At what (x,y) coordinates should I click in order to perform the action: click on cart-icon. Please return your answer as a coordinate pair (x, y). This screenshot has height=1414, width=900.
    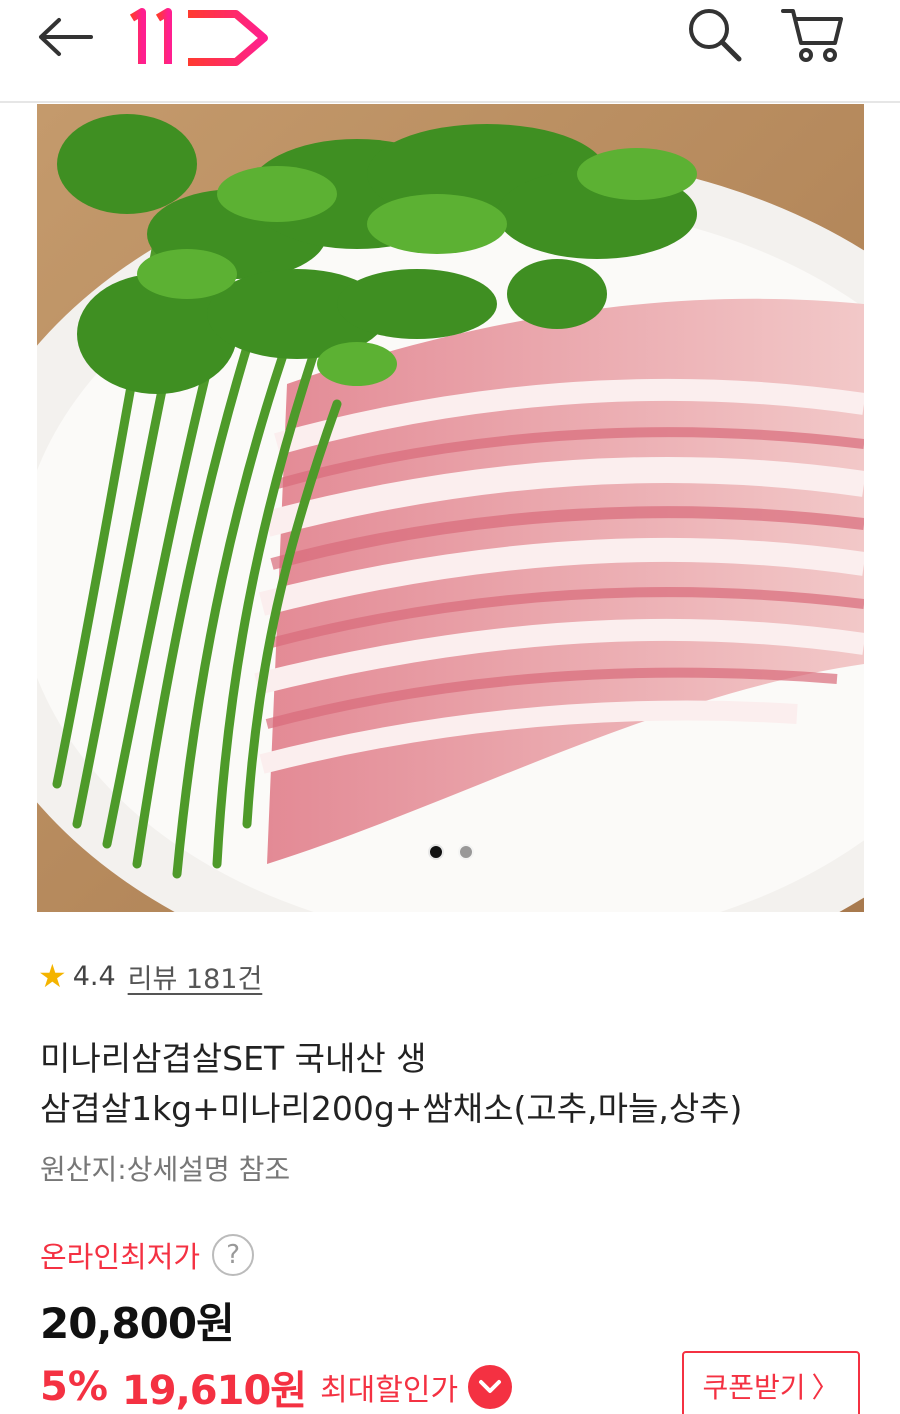
    Looking at the image, I should click on (812, 35).